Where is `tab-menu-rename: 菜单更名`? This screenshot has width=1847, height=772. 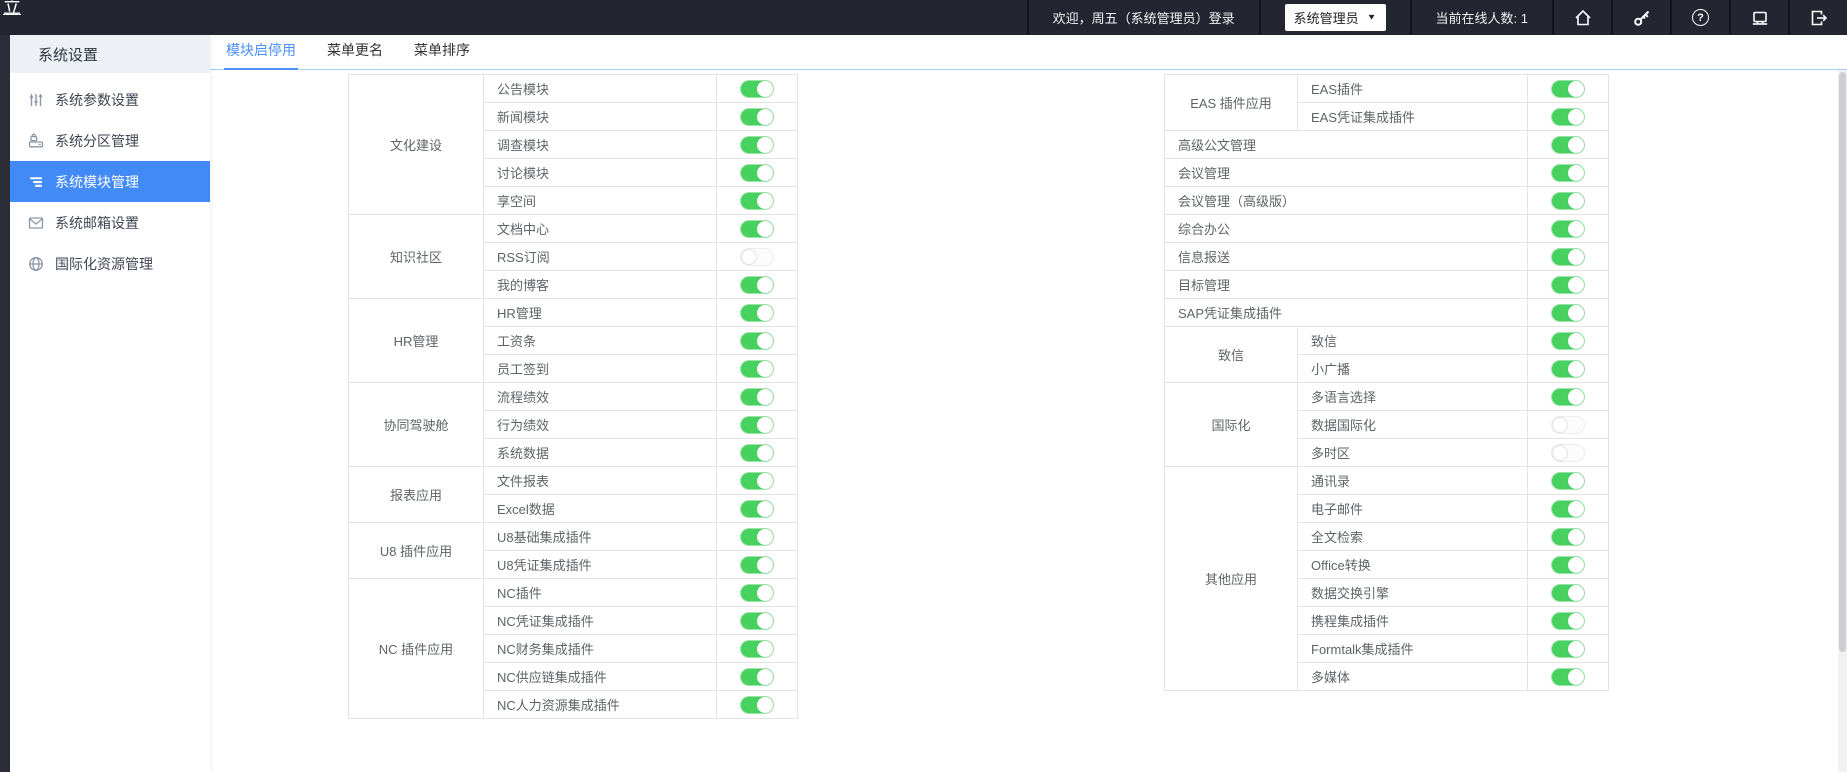 tab-menu-rename: 菜单更名 is located at coordinates (355, 54).